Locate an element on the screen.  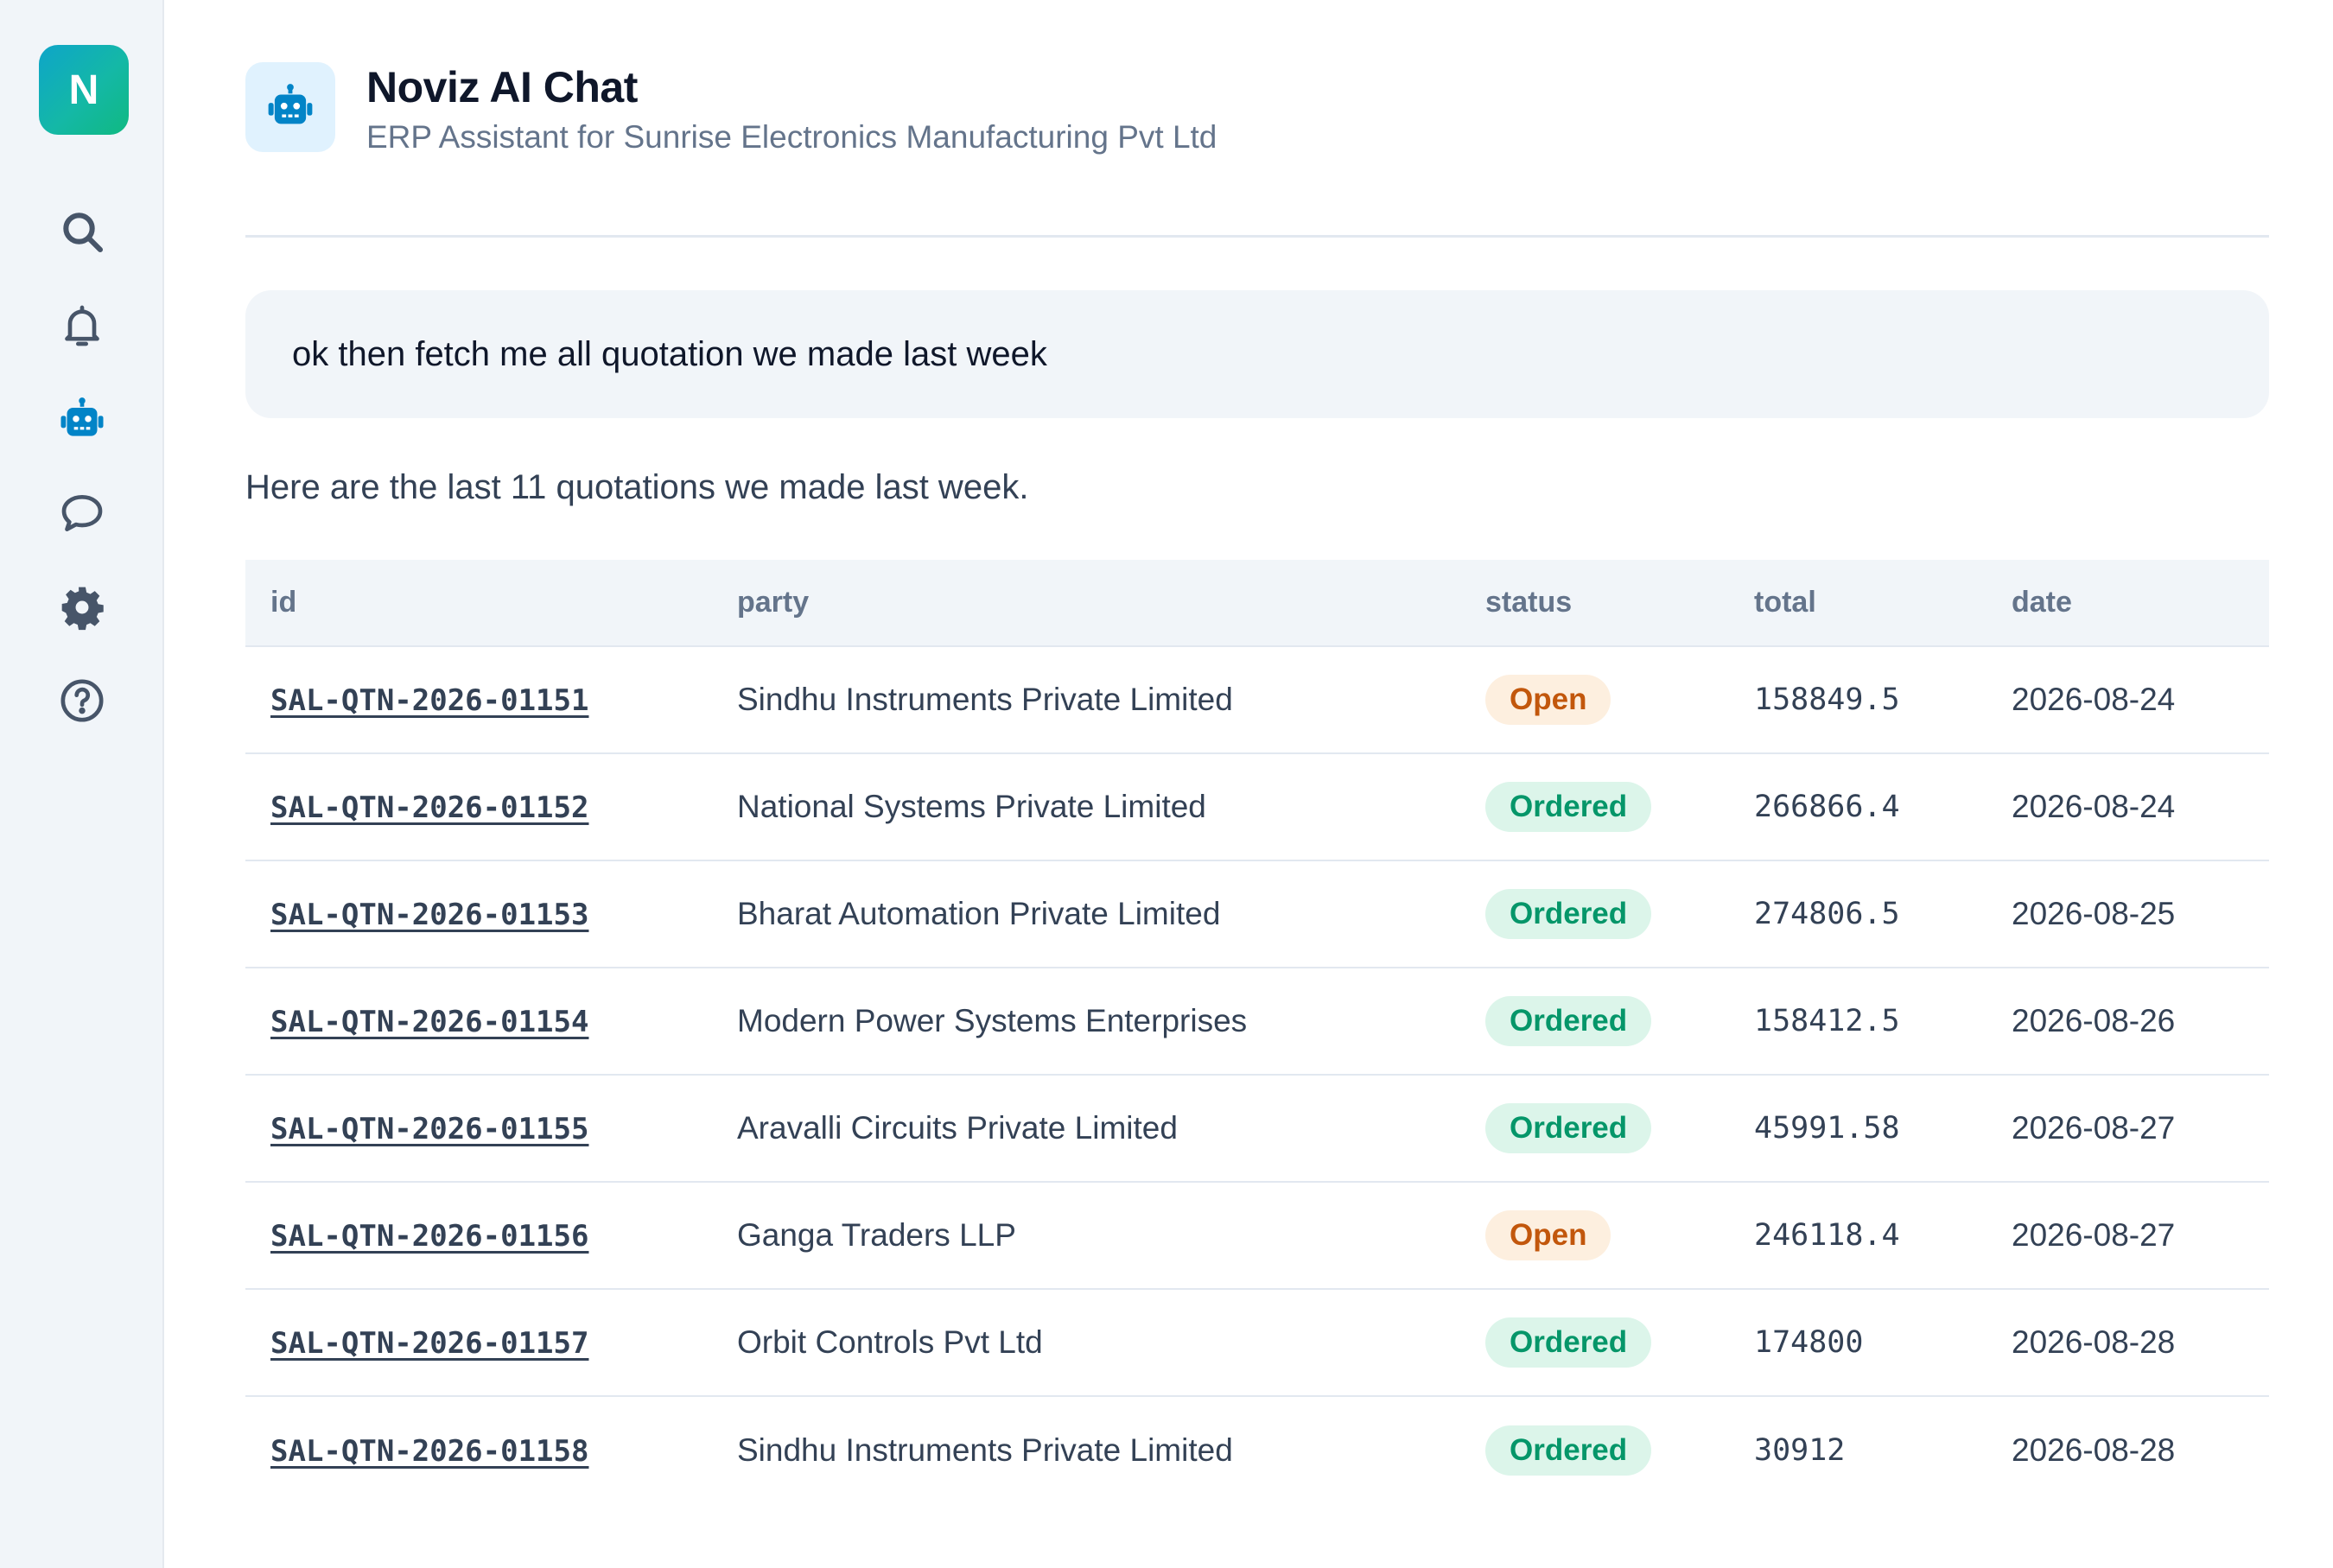
cell-party: Ganga Traders LLP is located at coordinates (876, 1235).